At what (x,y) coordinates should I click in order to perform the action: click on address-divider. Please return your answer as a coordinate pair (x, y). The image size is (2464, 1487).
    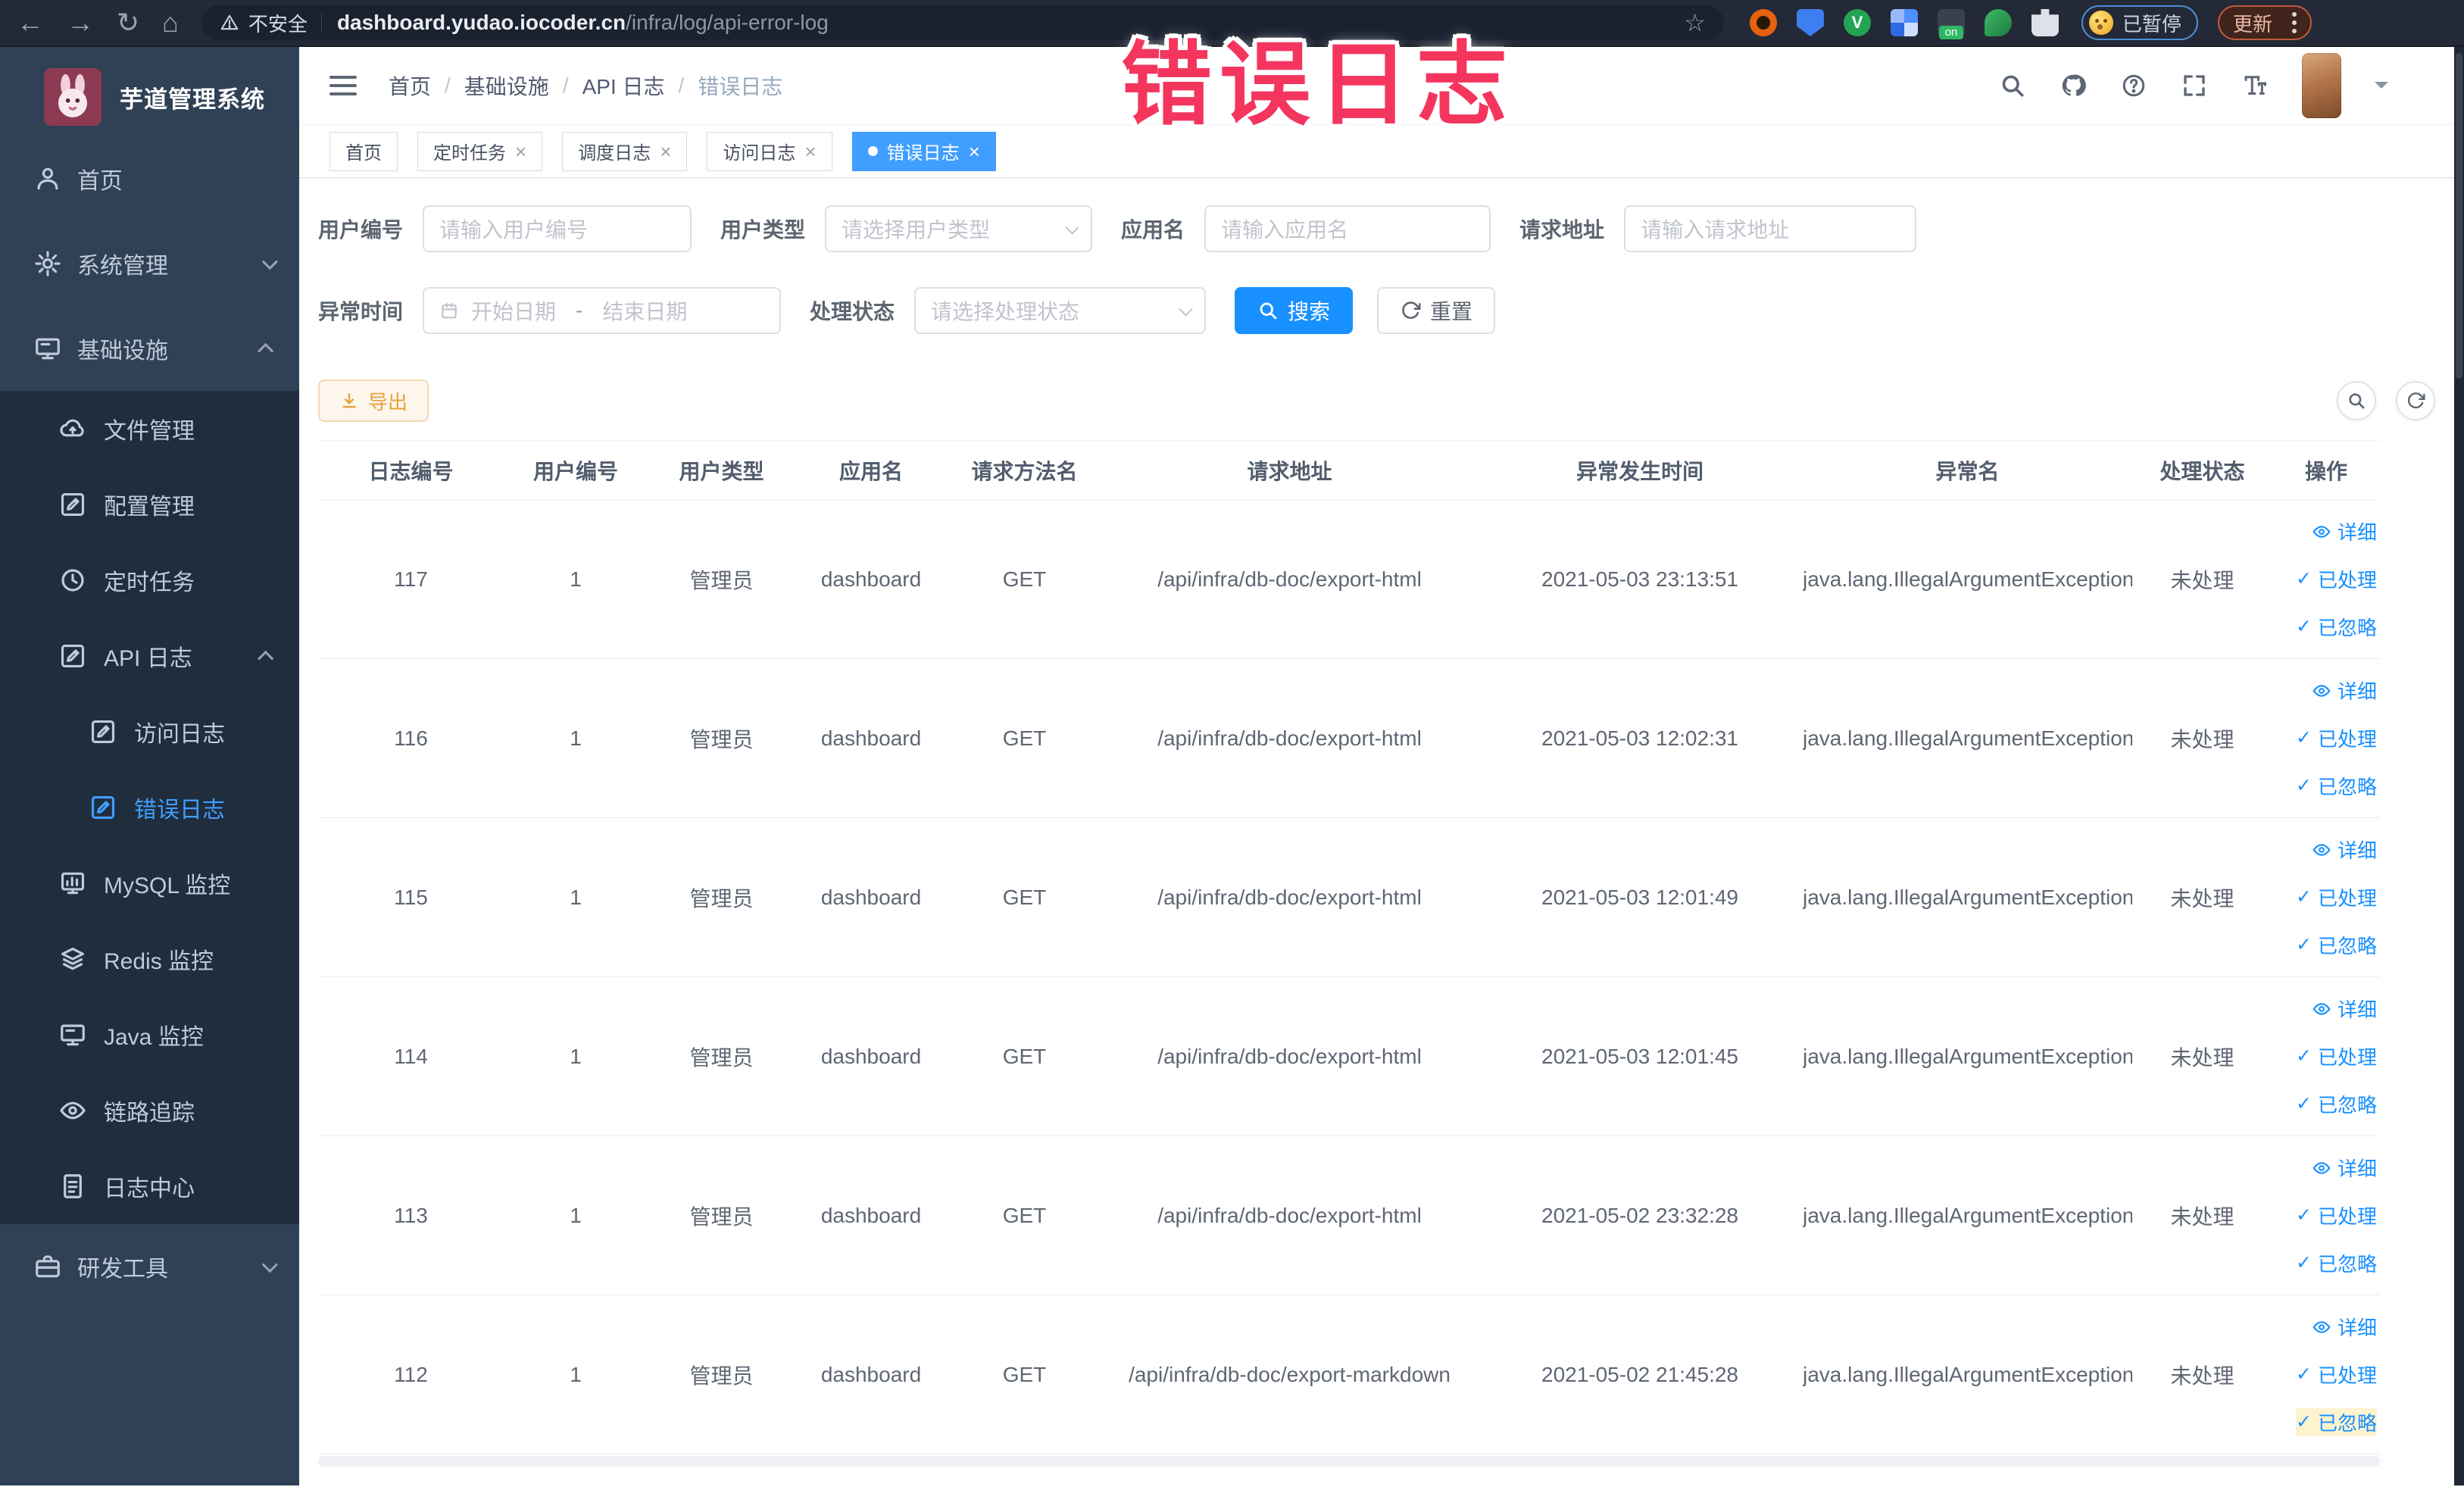
    Looking at the image, I should click on (321, 23).